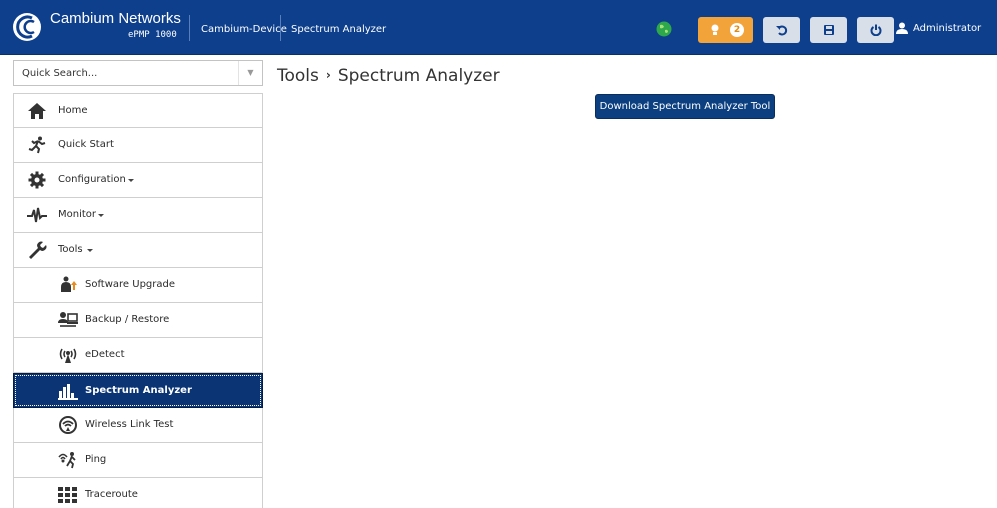  I want to click on upgrade-icon, so click(69, 284).